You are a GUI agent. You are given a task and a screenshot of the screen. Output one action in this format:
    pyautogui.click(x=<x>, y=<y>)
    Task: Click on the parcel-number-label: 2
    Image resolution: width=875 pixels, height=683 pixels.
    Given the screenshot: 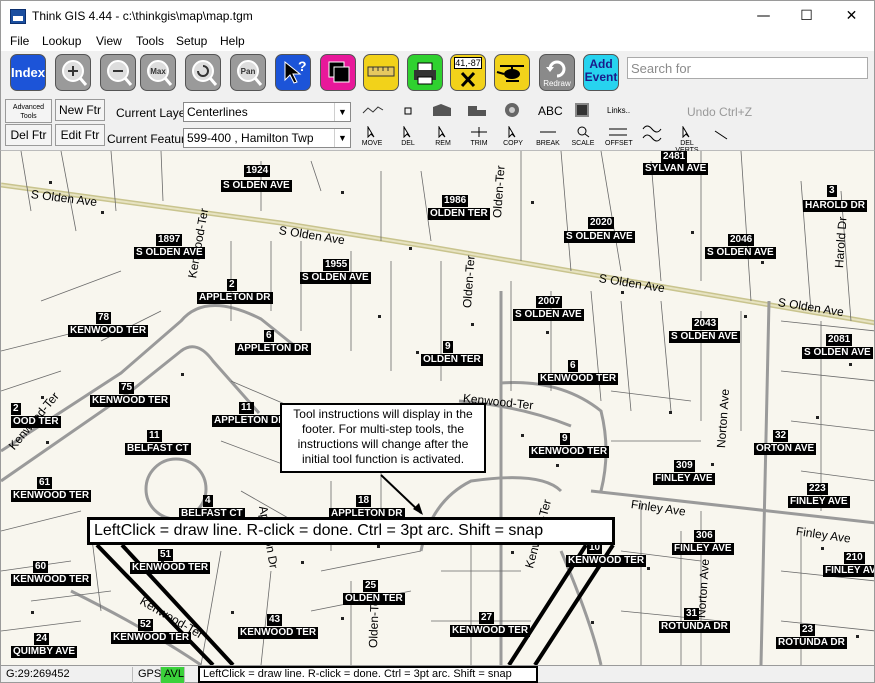 What is the action you would take?
    pyautogui.click(x=16, y=409)
    